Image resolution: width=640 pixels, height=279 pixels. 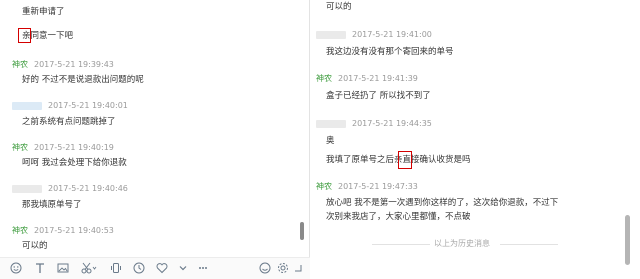 What do you see at coordinates (52, 205) in the screenshot?
I see `message-text: 那我填原单号了` at bounding box center [52, 205].